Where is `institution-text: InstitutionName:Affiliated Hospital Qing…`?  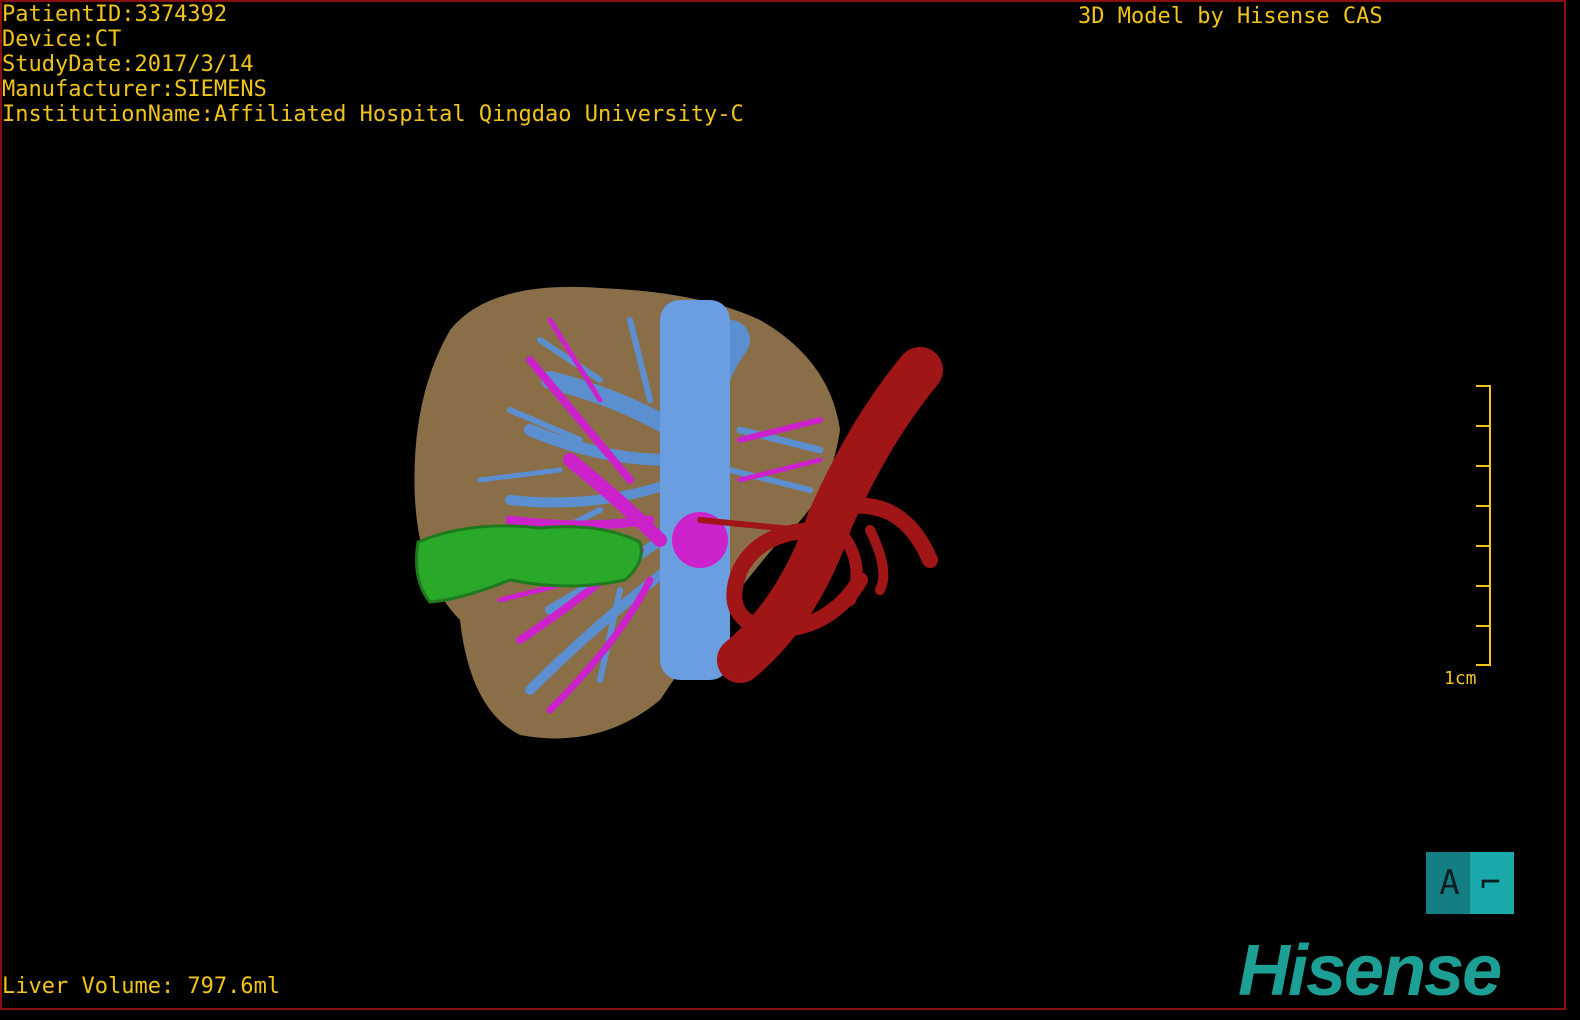
institution-text: InstitutionName:Affiliated Hospital Qing… is located at coordinates (373, 114).